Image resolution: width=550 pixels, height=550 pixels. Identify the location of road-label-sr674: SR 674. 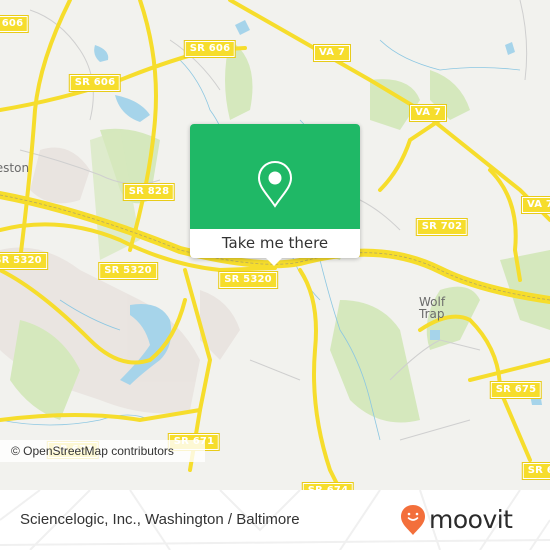
(328, 486).